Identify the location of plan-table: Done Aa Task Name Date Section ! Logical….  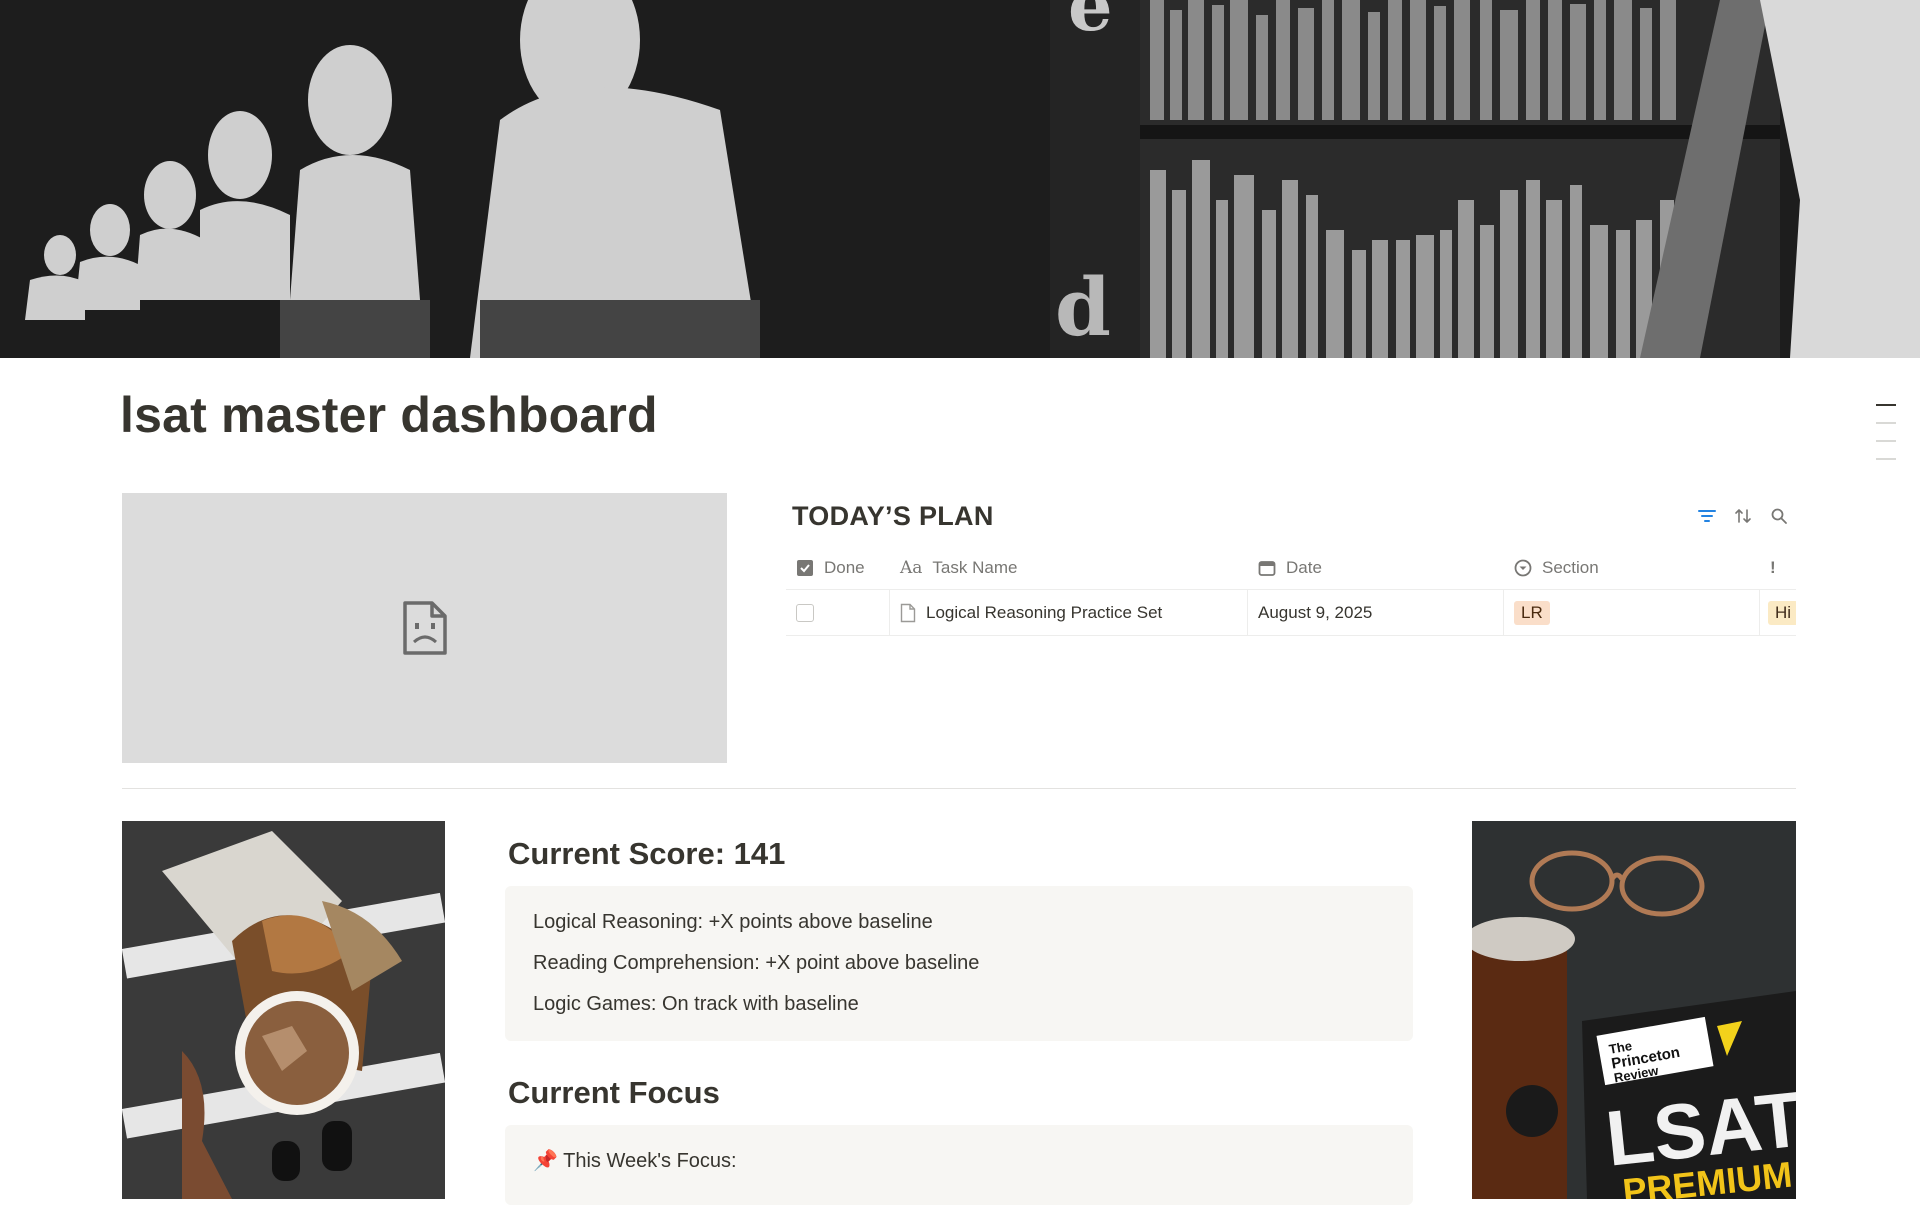
(1291, 591).